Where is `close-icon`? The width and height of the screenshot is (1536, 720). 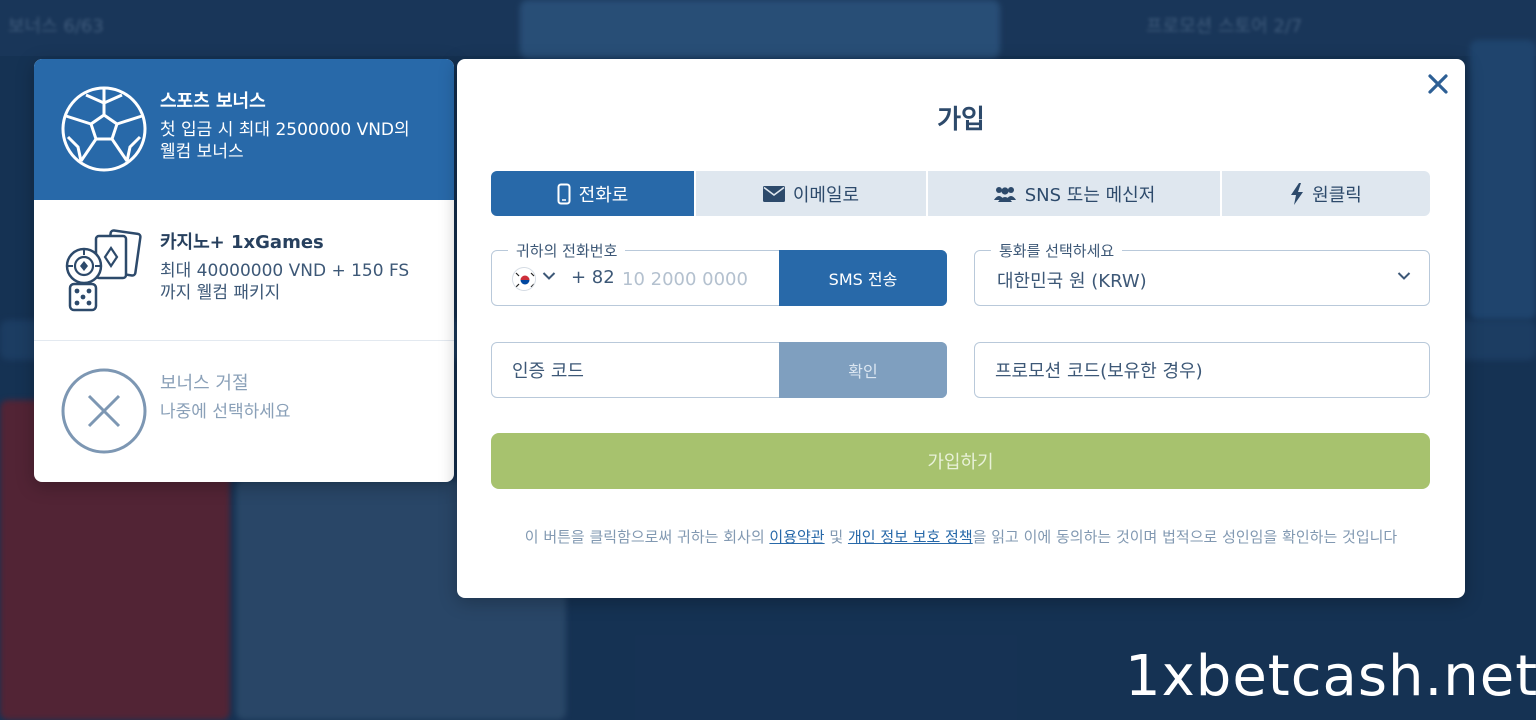 close-icon is located at coordinates (1438, 84).